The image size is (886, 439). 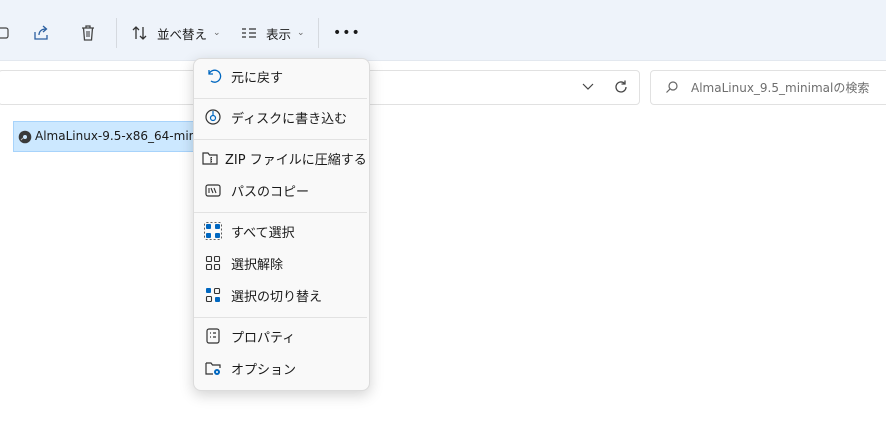 I want to click on menu-item-label: 元に戻す, so click(x=257, y=78).